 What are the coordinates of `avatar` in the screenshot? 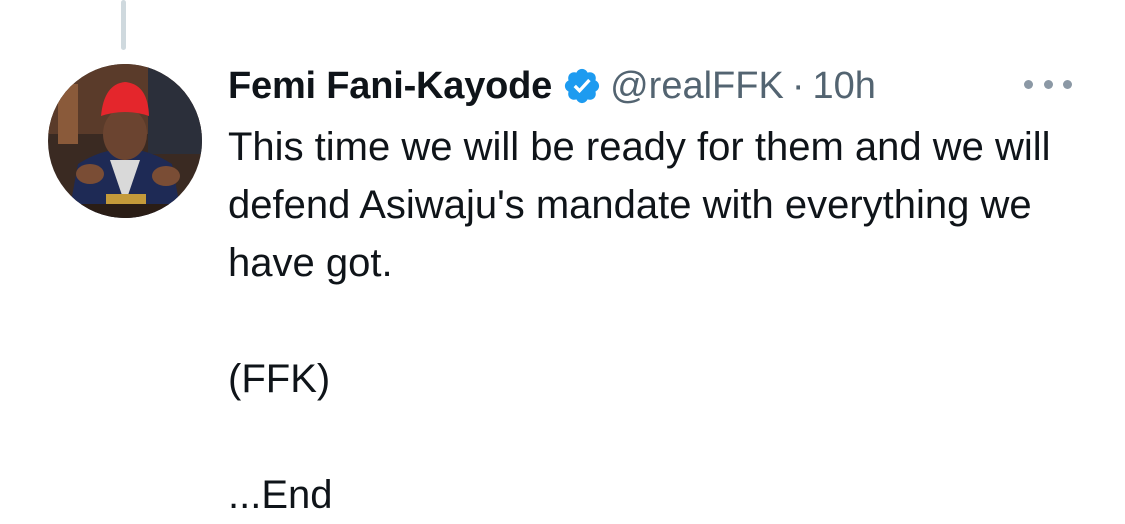 It's located at (125, 141).